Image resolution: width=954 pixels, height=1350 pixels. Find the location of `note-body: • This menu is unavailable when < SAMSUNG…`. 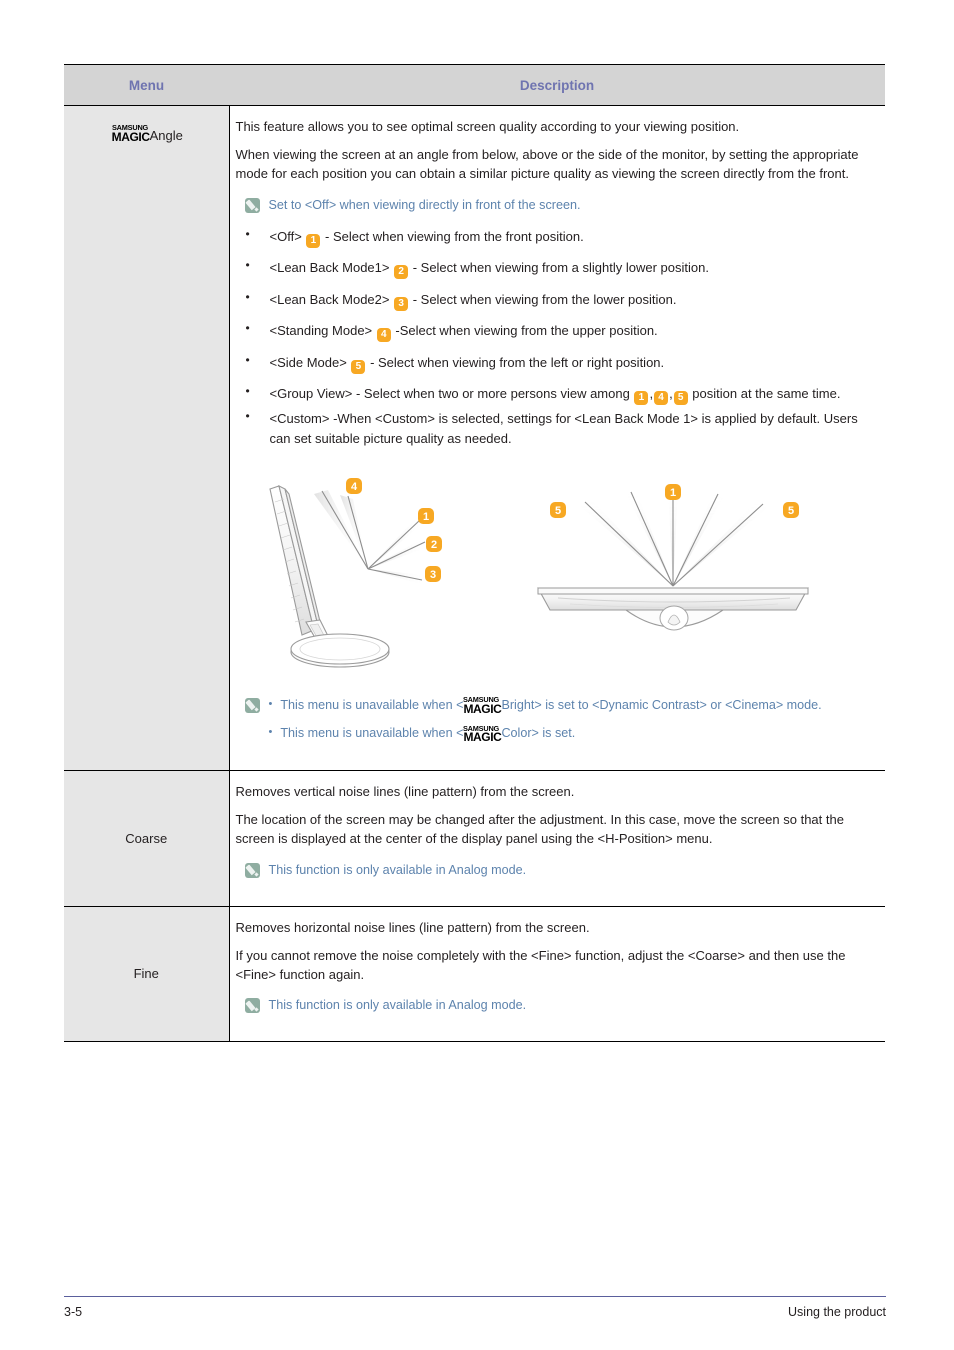

note-body: • This menu is unavailable when < SAMSUNG… is located at coordinates (545, 720).